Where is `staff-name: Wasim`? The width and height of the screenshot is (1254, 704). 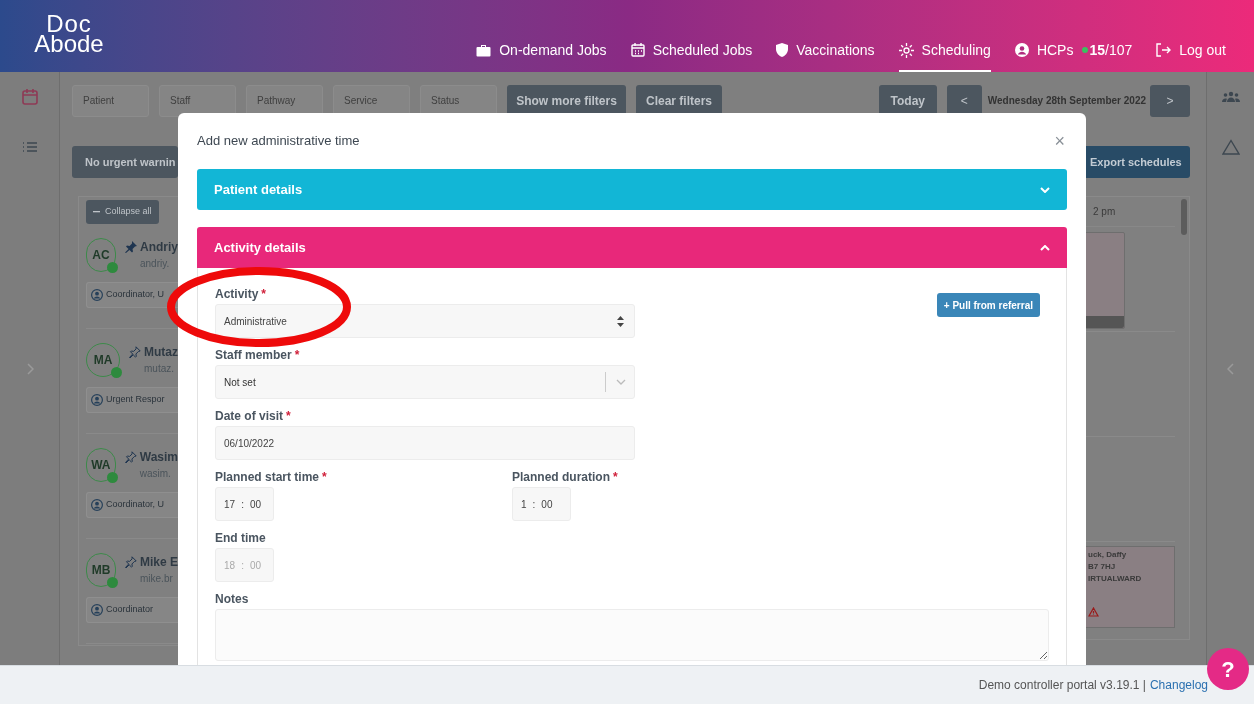
staff-name: Wasim is located at coordinates (158, 457).